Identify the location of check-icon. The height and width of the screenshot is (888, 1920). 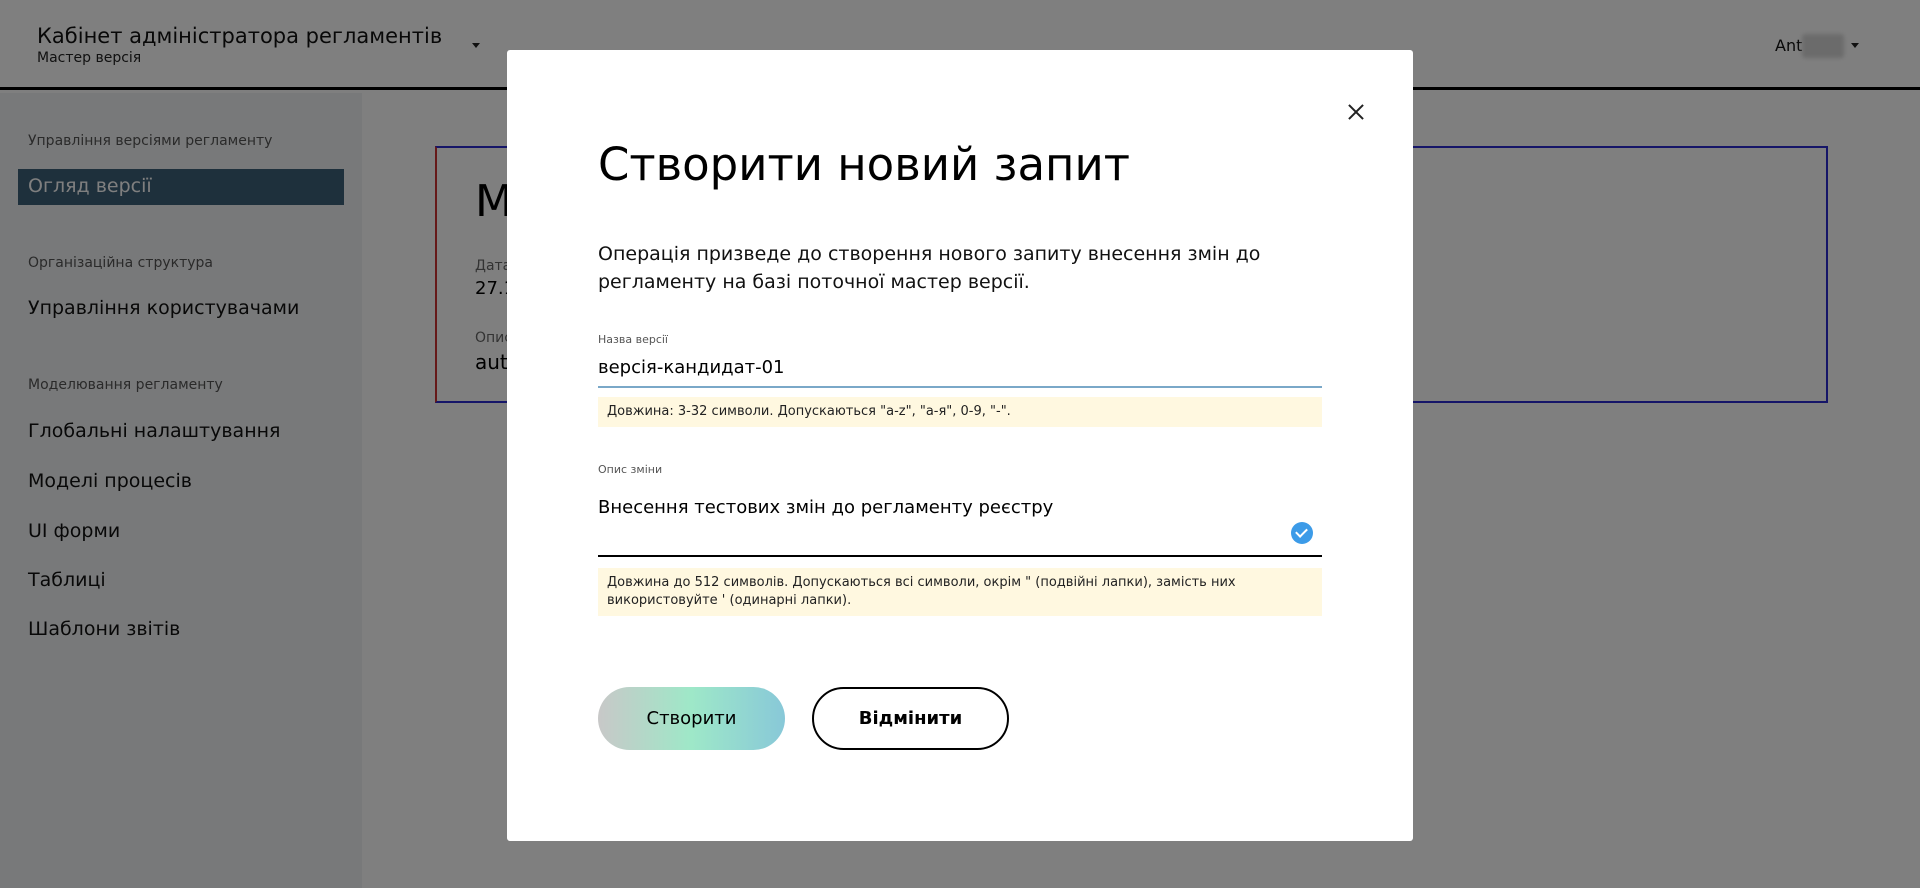
(1302, 533).